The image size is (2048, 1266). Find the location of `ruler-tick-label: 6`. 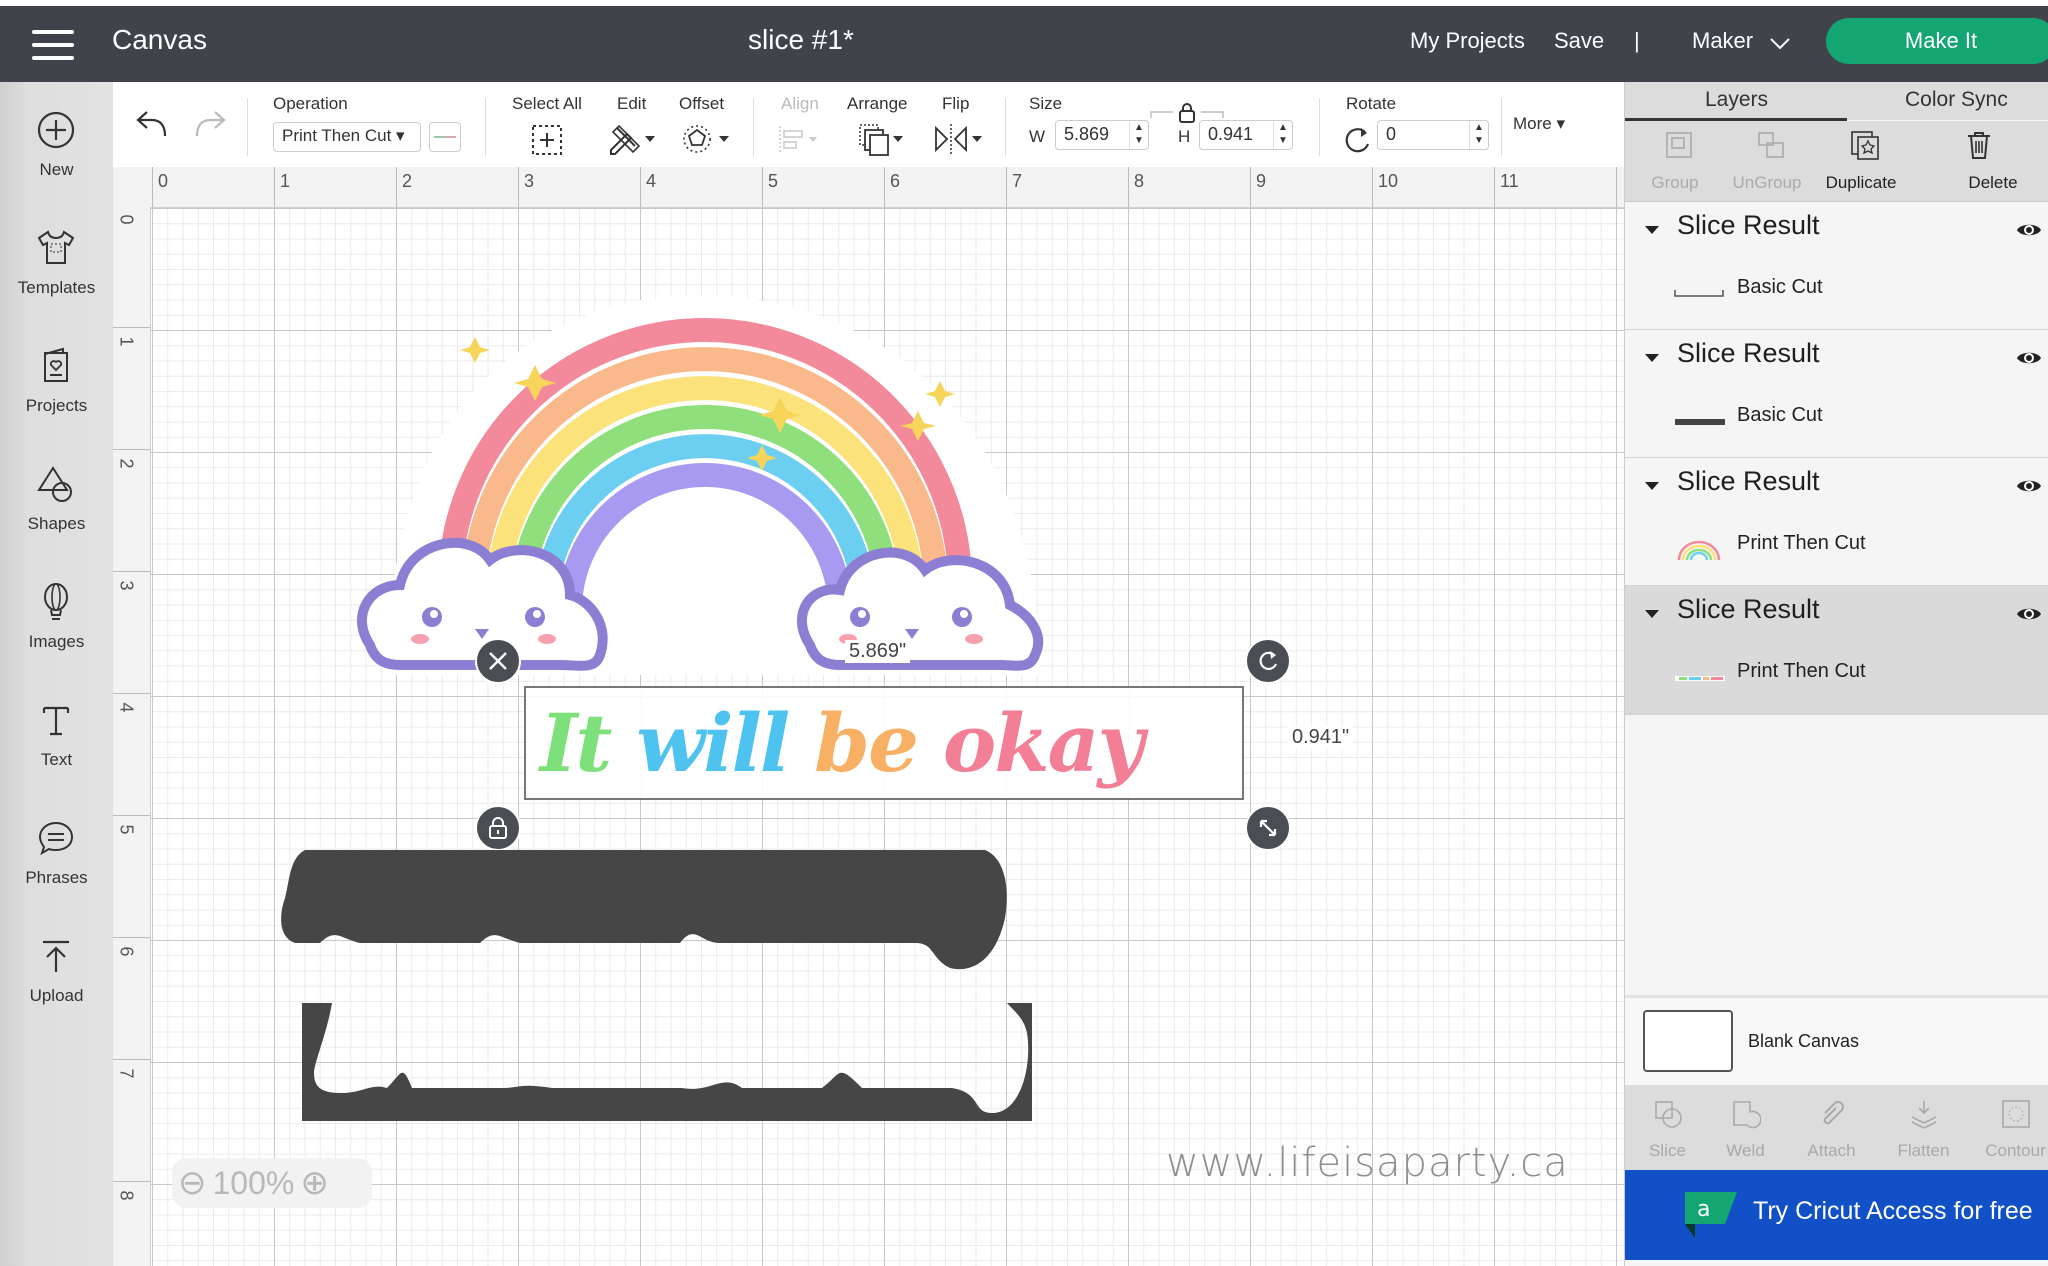

ruler-tick-label: 6 is located at coordinates (126, 951).